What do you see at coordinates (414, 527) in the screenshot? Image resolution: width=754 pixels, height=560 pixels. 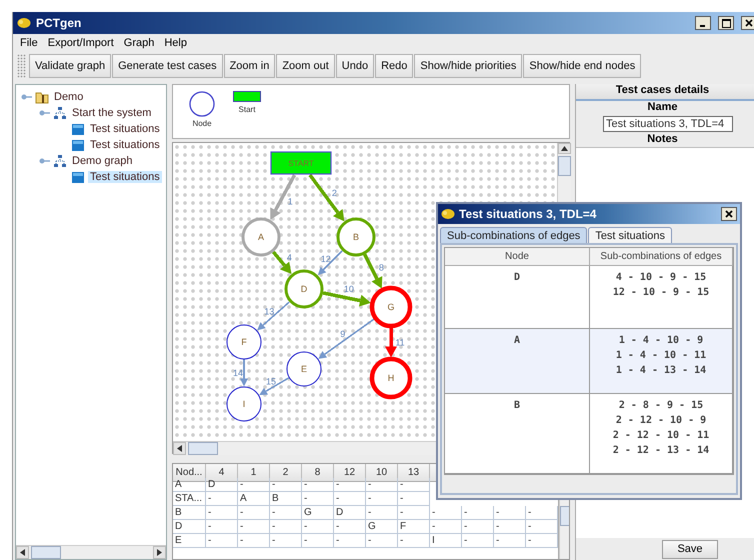 I see `table-cell: F` at bounding box center [414, 527].